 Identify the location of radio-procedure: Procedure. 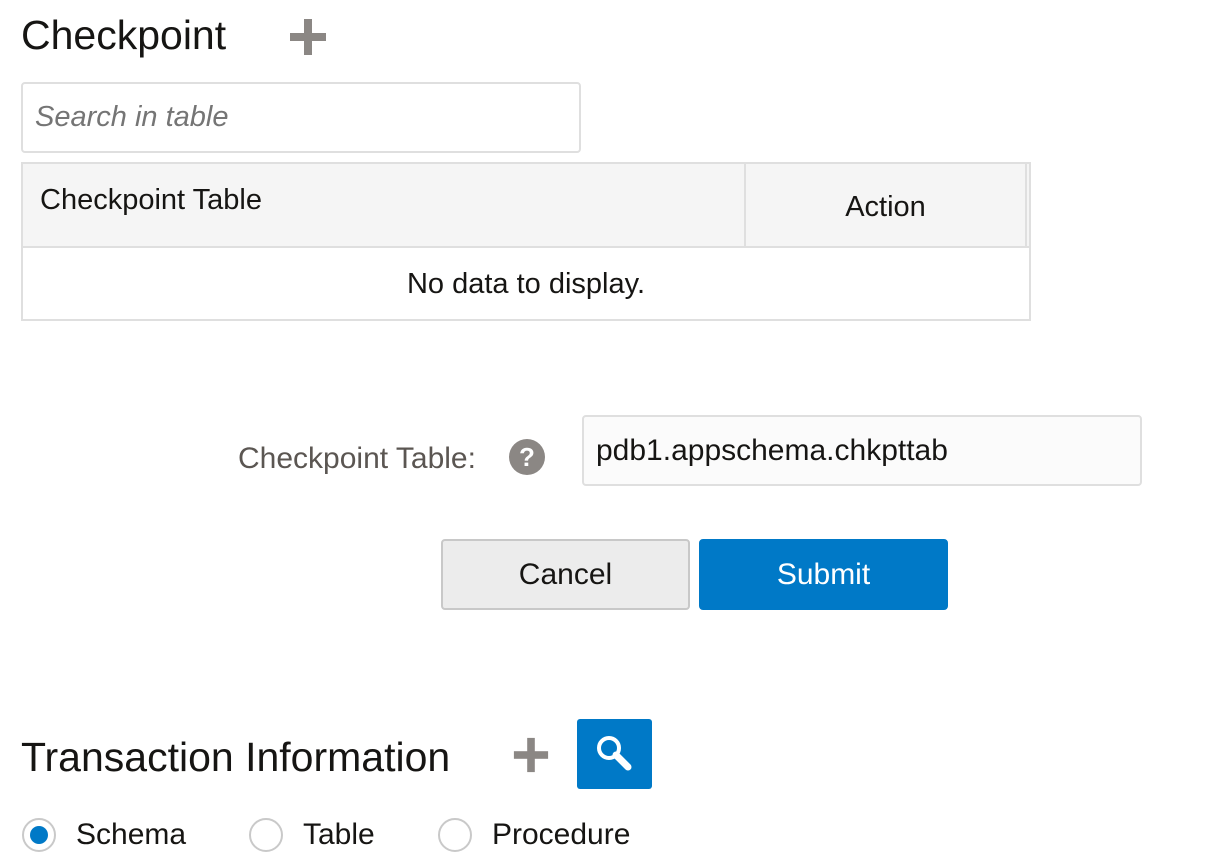
(534, 835).